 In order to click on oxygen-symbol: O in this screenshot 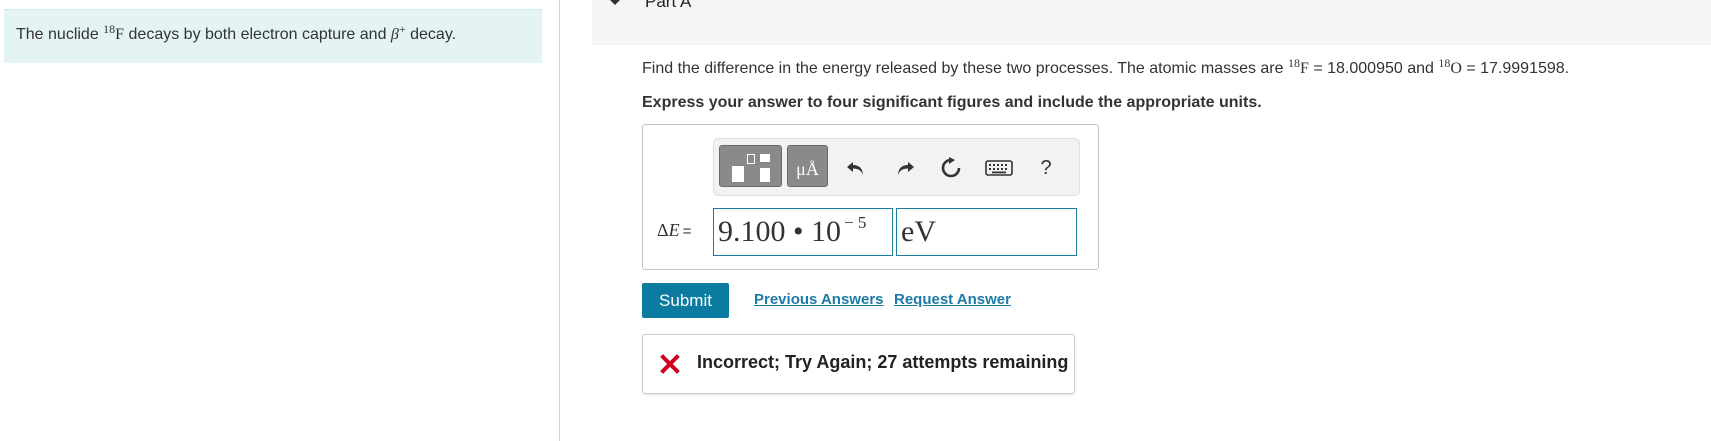, I will do `click(1456, 68)`.